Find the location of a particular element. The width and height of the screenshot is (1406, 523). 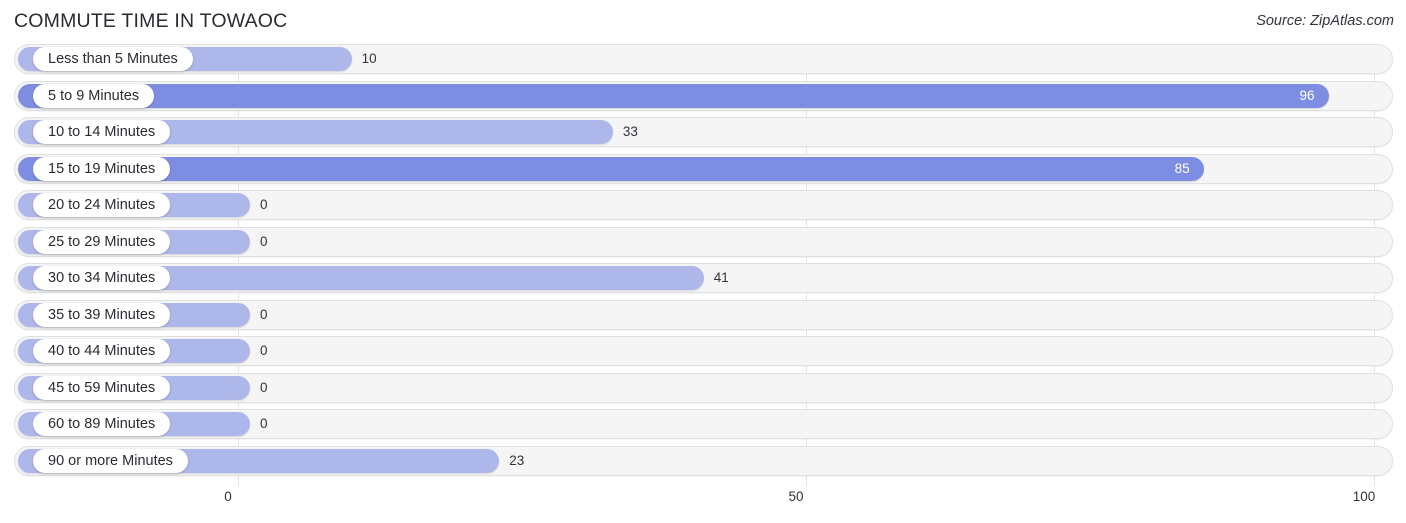

bar-row: 23 90 or more Minutes is located at coordinates (703, 460).